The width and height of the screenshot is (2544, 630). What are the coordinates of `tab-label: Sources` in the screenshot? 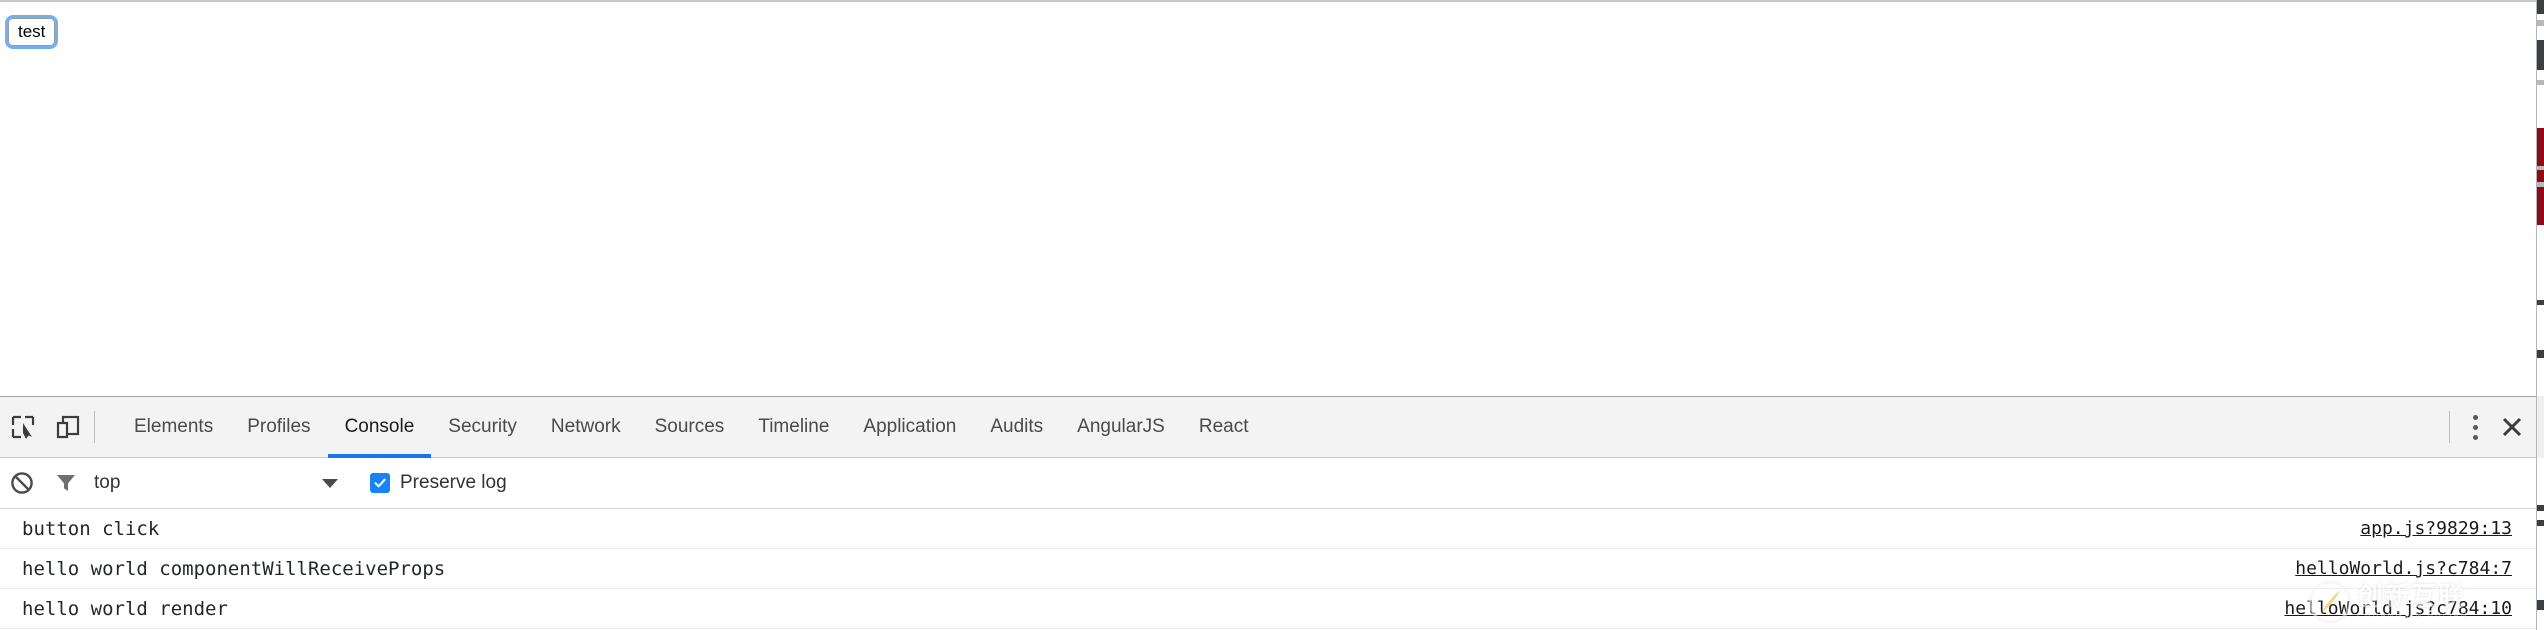 It's located at (689, 426).